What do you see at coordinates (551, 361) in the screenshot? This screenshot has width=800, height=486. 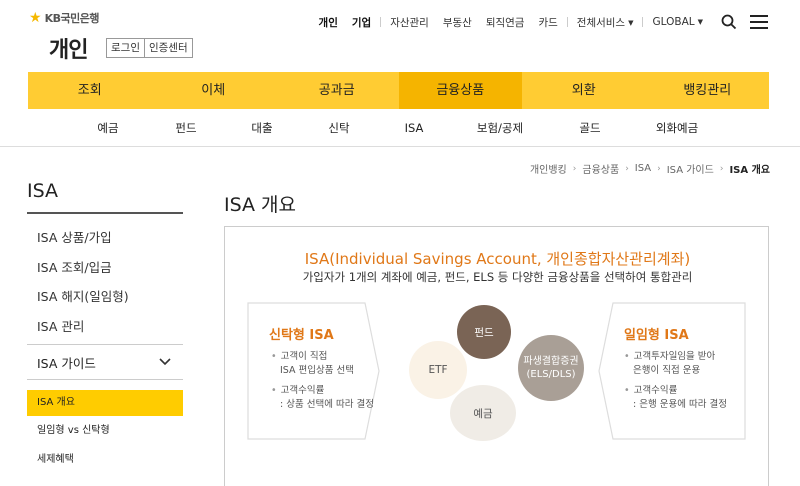 I see `circle-derivatives-line1: 파생결합증권` at bounding box center [551, 361].